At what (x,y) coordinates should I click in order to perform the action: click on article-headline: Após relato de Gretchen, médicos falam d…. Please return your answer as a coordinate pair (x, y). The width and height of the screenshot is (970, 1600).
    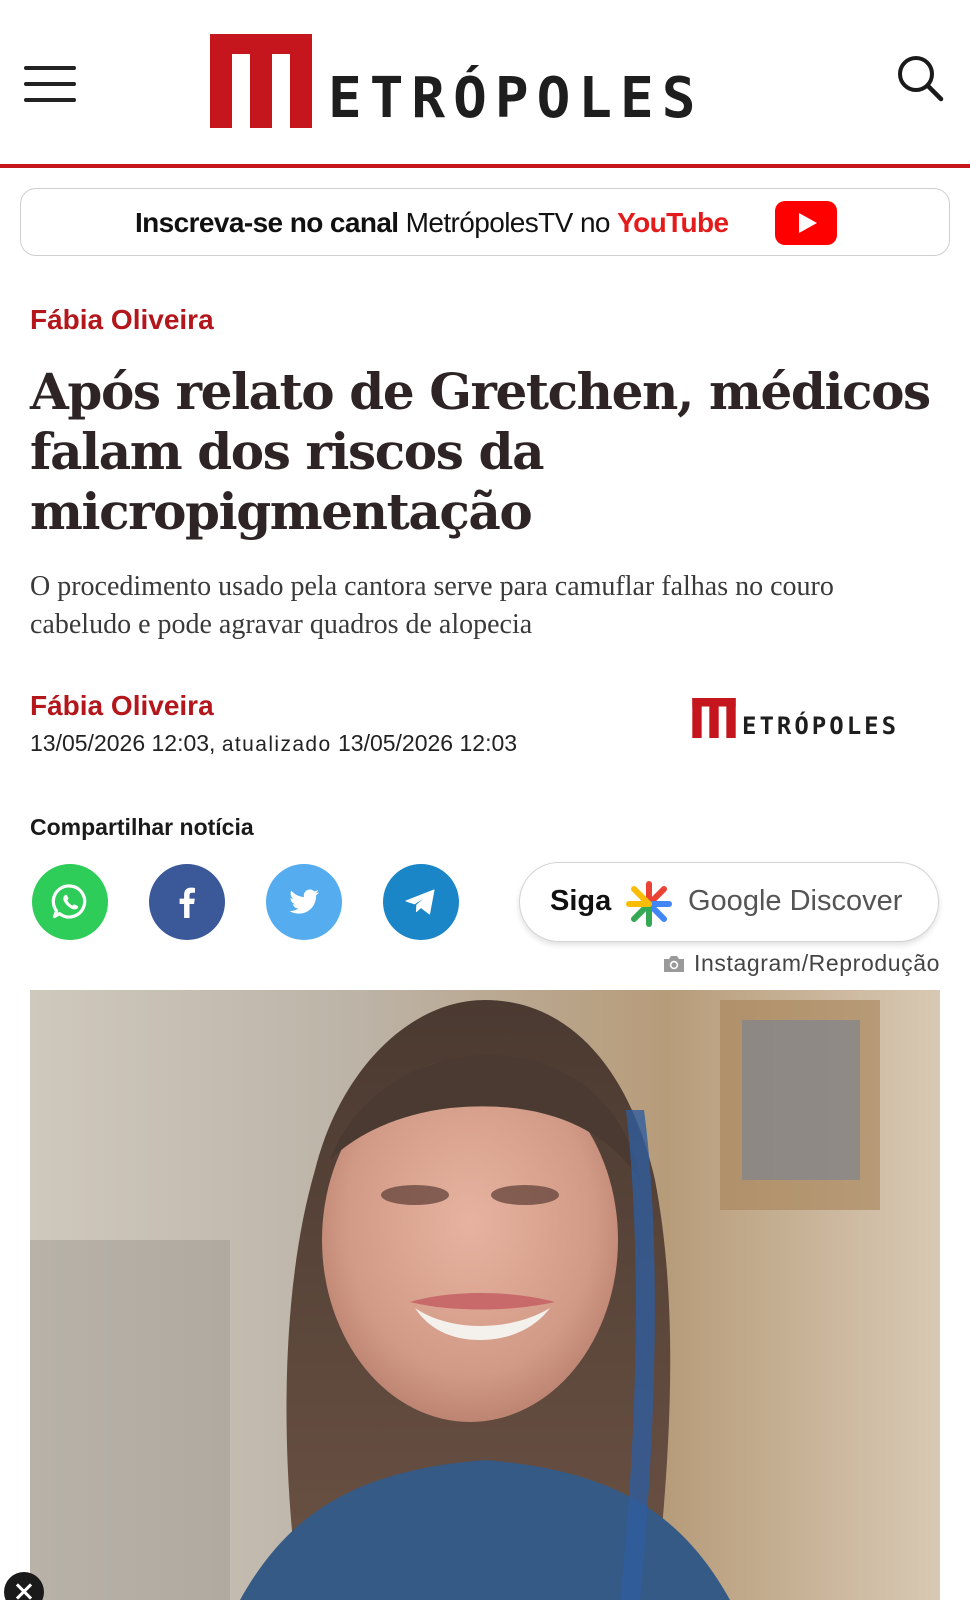
    Looking at the image, I should click on (480, 451).